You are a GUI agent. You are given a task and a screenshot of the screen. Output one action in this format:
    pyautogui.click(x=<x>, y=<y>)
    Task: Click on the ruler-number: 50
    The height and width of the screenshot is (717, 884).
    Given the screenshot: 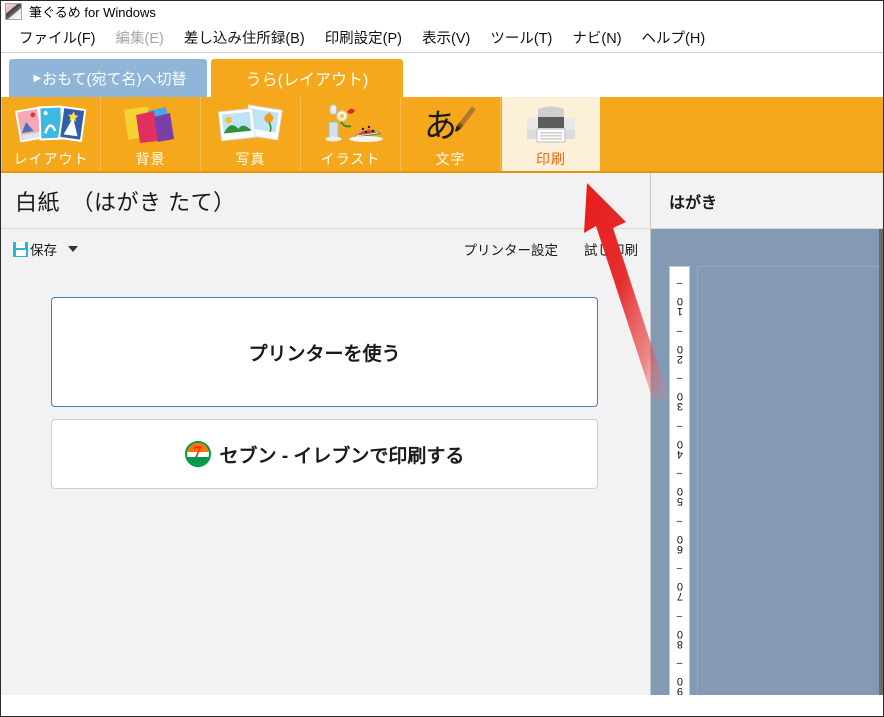 What is the action you would take?
    pyautogui.click(x=680, y=497)
    